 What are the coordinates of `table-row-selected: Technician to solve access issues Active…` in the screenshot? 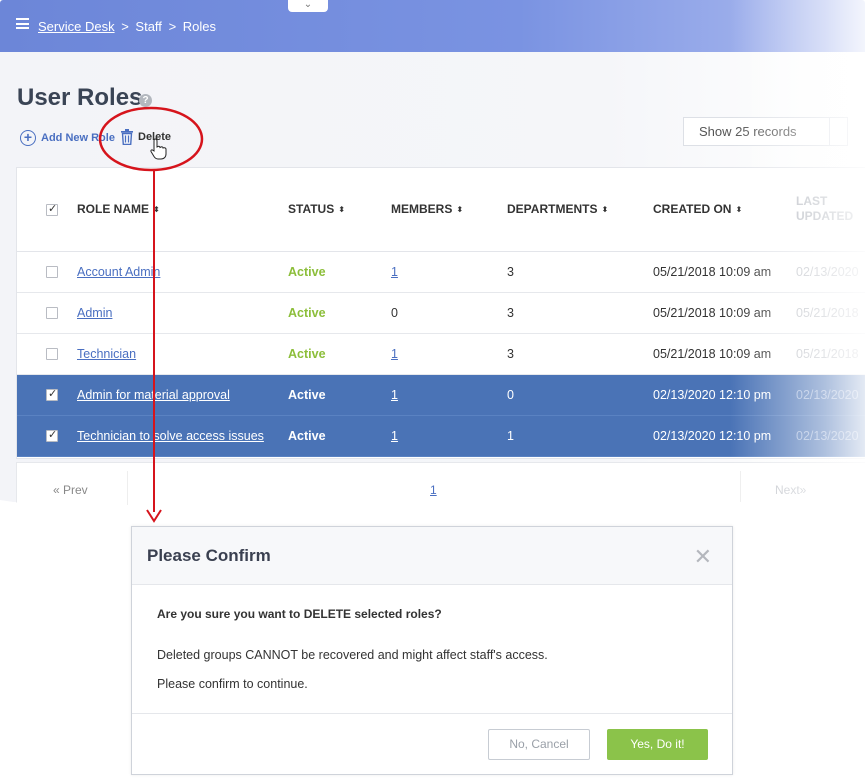 It's located at (441, 436).